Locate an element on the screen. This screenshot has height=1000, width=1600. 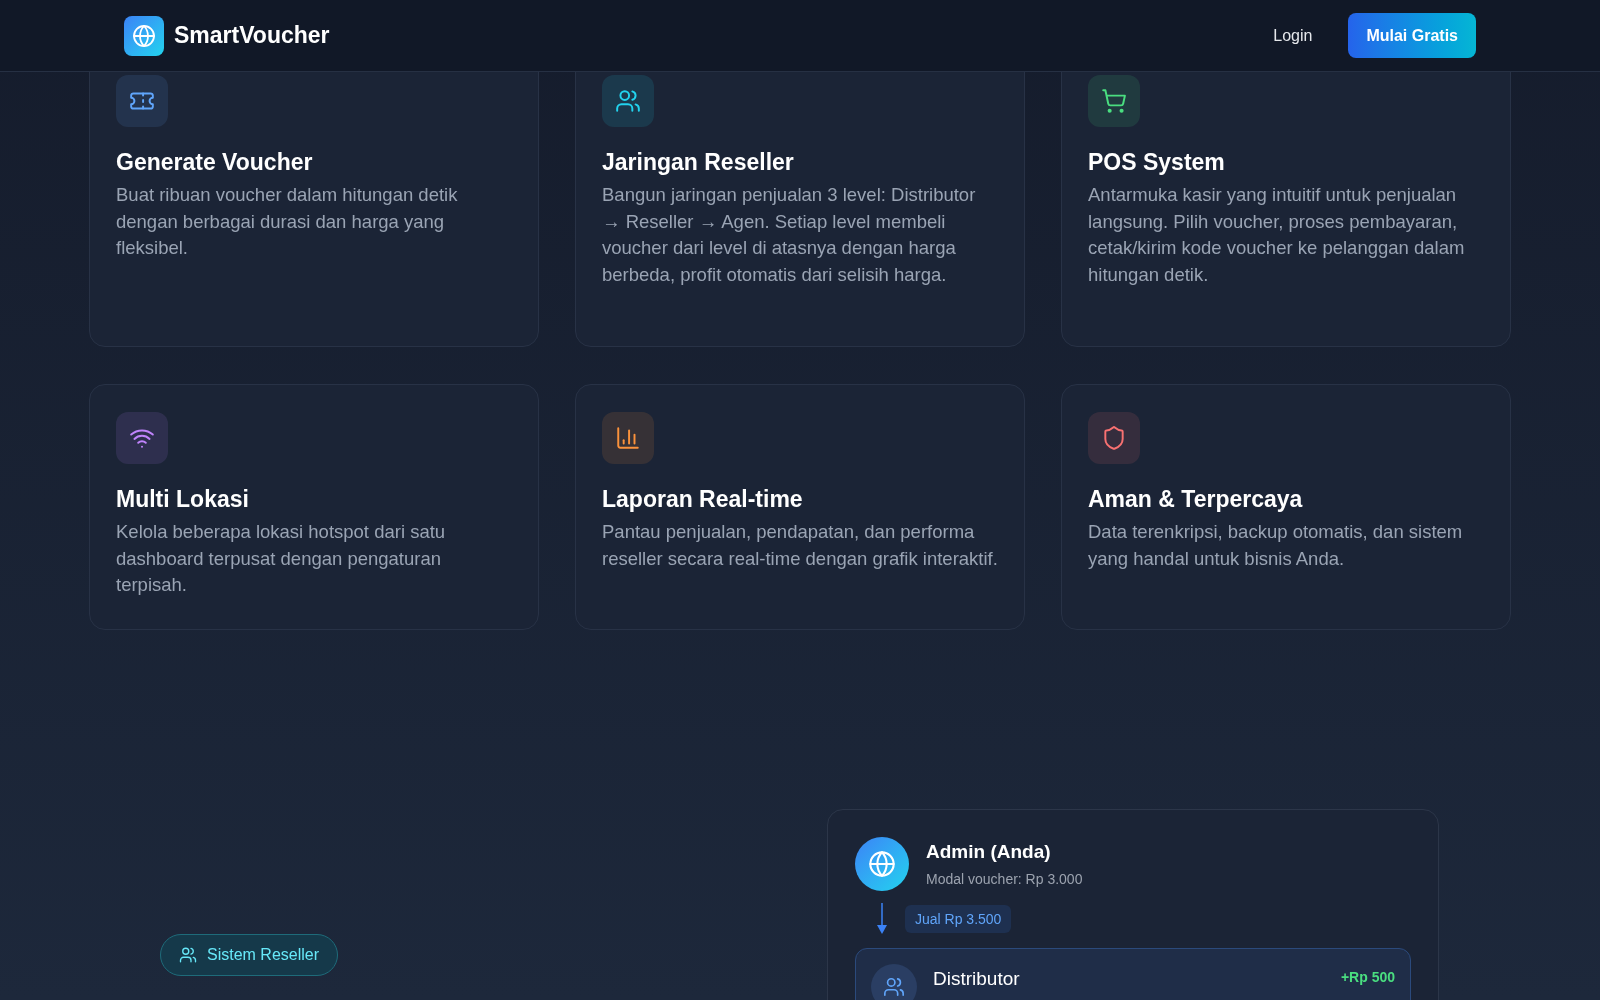
badge-label: Sistem Reseller is located at coordinates (263, 955).